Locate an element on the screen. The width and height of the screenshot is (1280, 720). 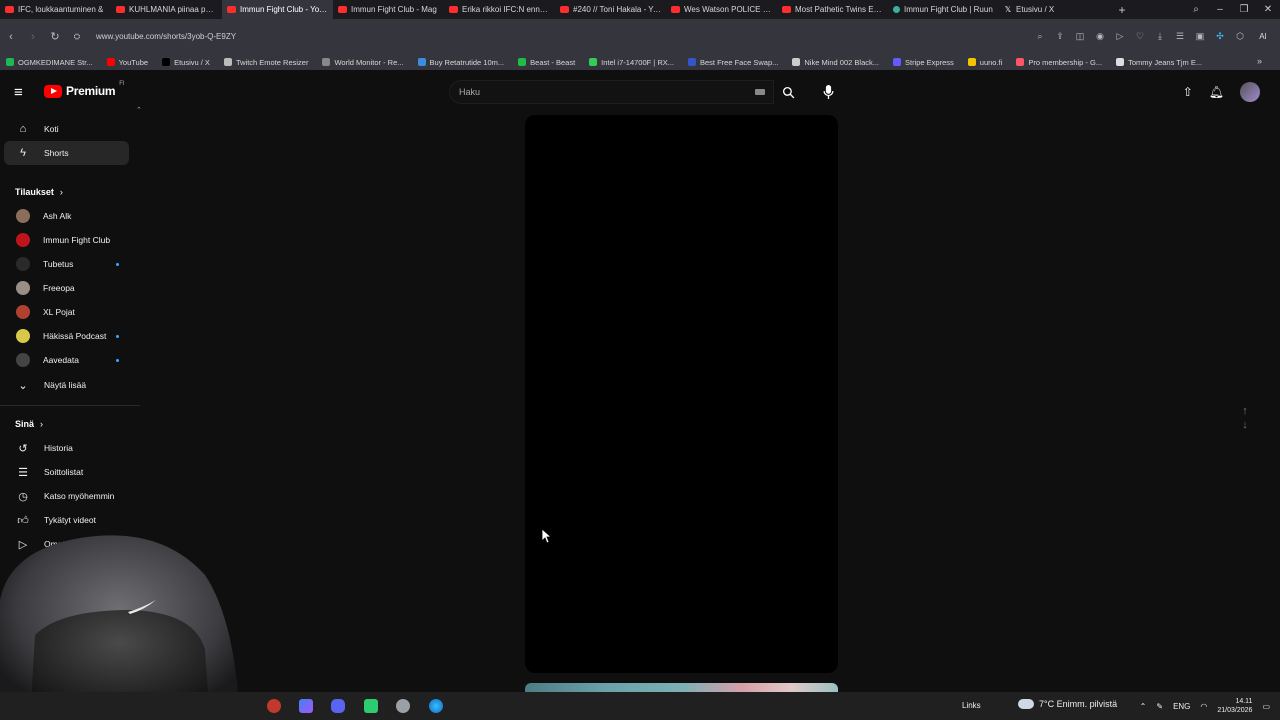
search-button is located at coordinates (788, 92).